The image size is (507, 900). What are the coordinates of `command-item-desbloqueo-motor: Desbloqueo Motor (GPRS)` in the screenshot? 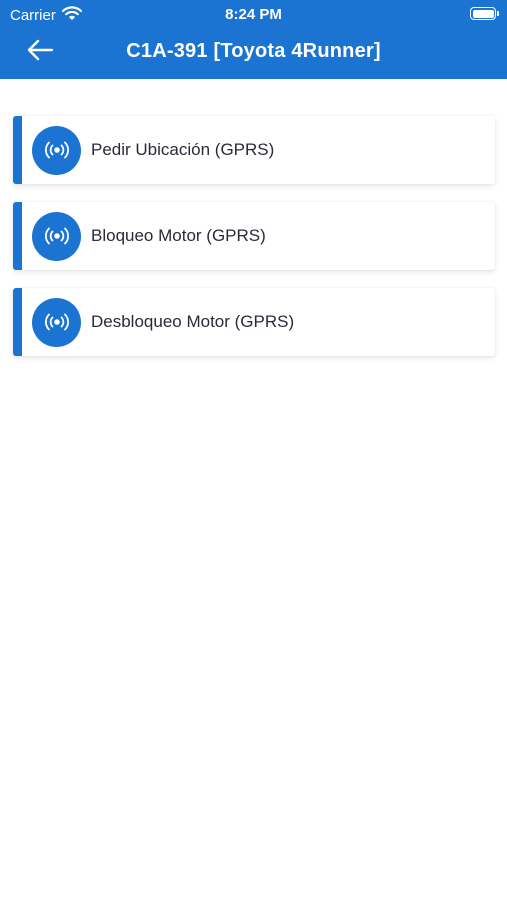 It's located at (254, 322).